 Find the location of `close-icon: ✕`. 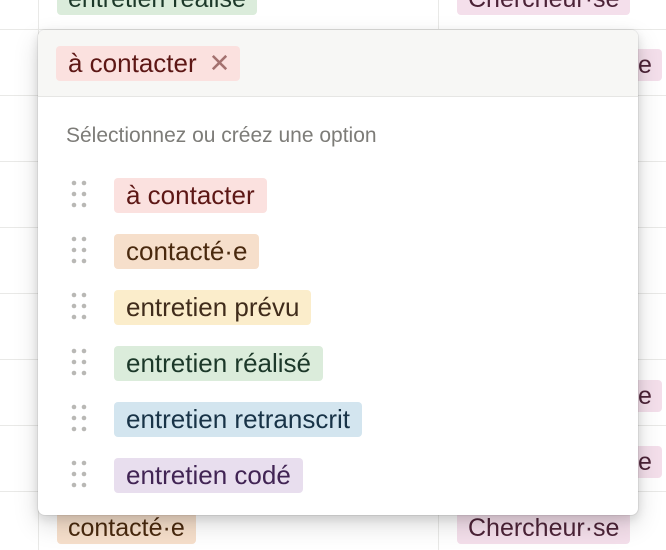

close-icon: ✕ is located at coordinates (220, 63).